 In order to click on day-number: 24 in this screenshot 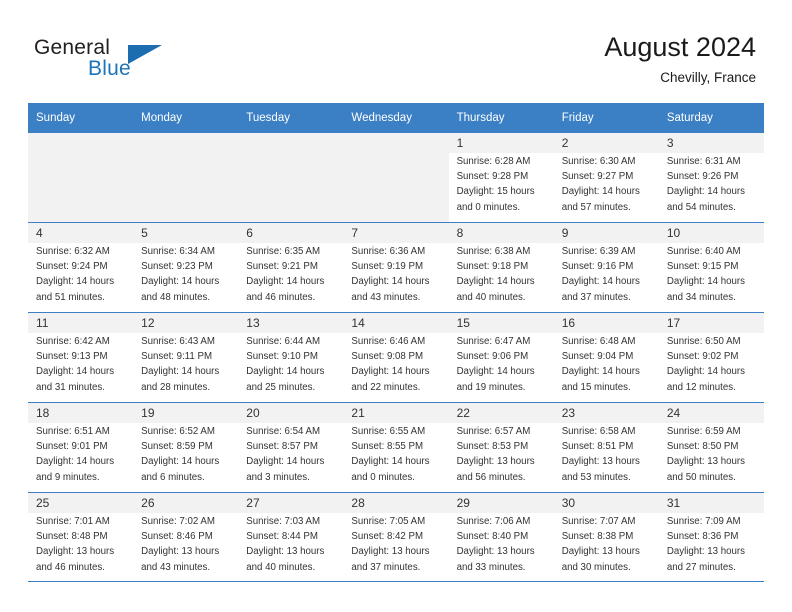, I will do `click(711, 413)`.